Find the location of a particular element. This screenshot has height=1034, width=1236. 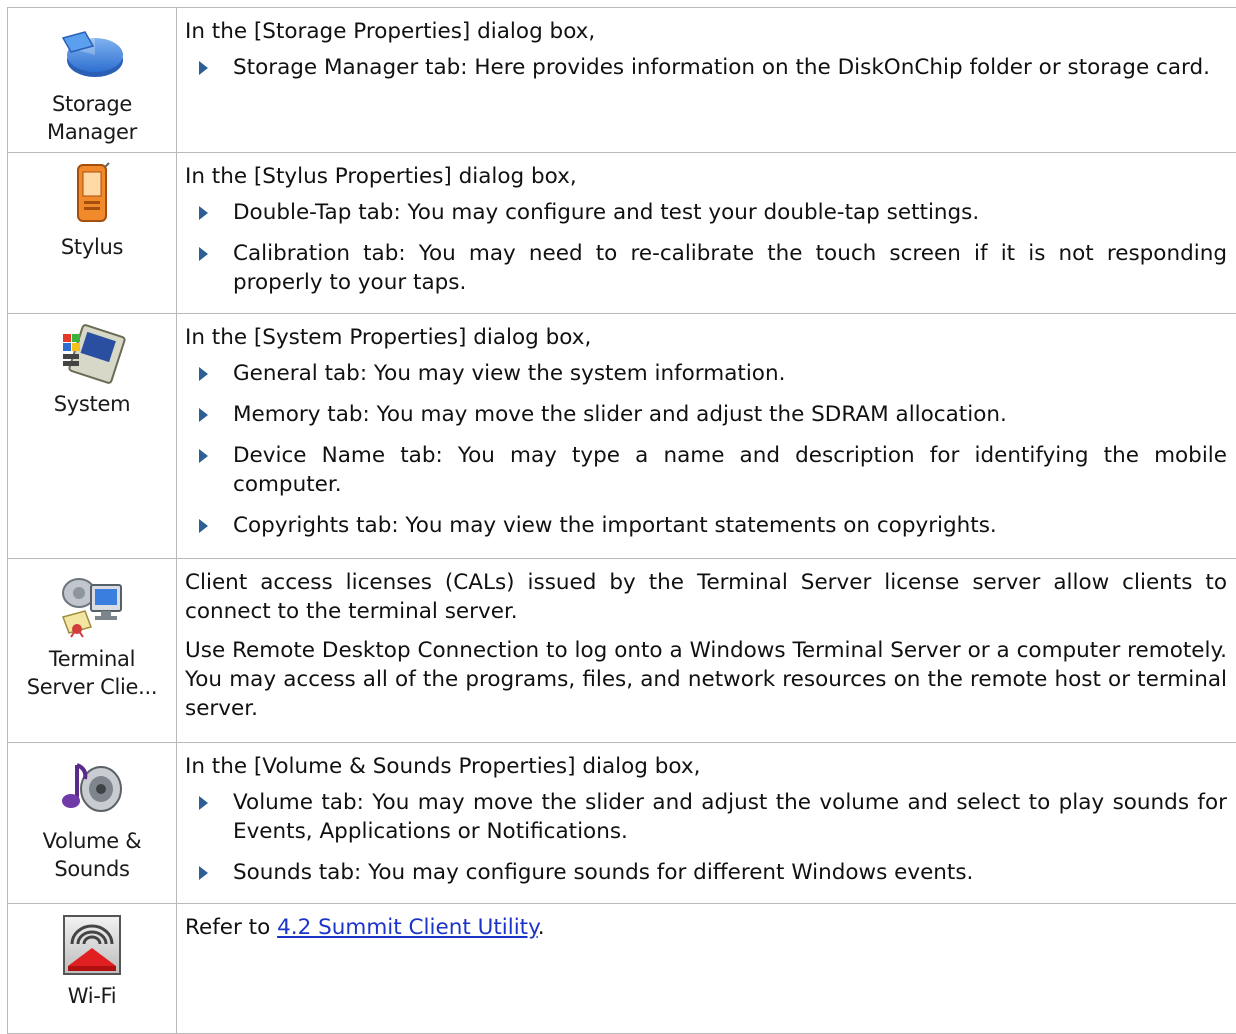

icon-label: Volume & Sounds is located at coordinates (92, 855).